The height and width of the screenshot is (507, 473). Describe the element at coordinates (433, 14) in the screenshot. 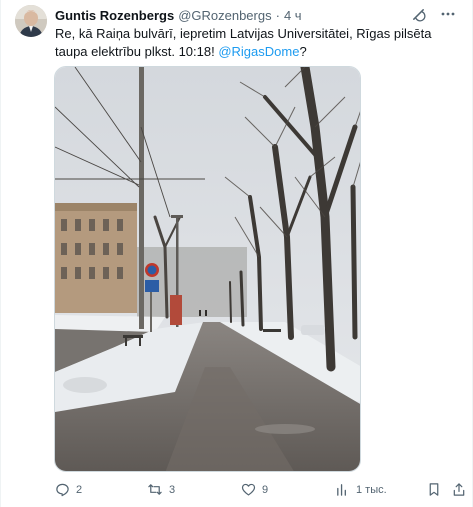

I see `header-icons` at that location.